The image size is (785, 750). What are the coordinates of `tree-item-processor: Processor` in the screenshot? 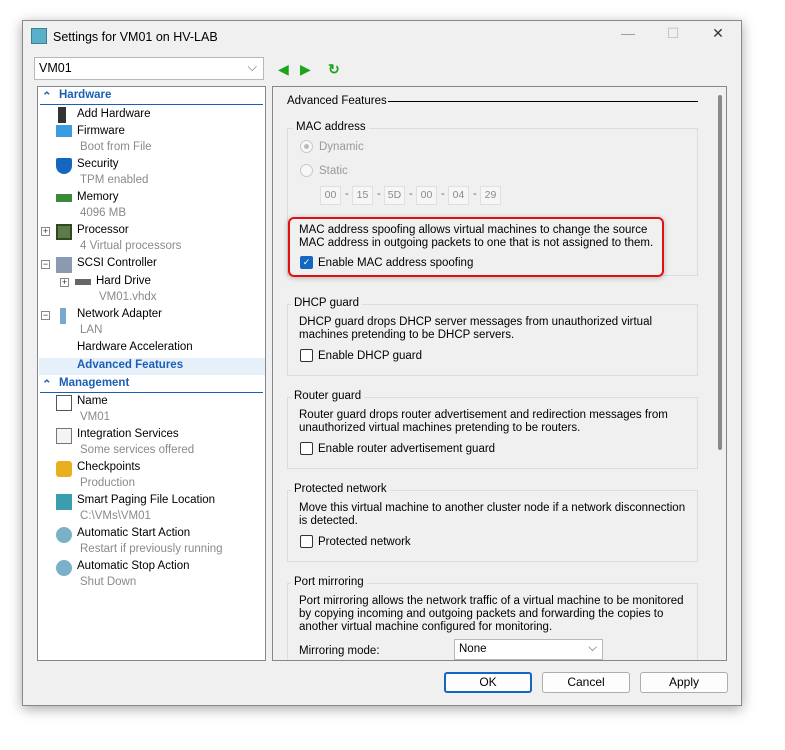 It's located at (103, 230).